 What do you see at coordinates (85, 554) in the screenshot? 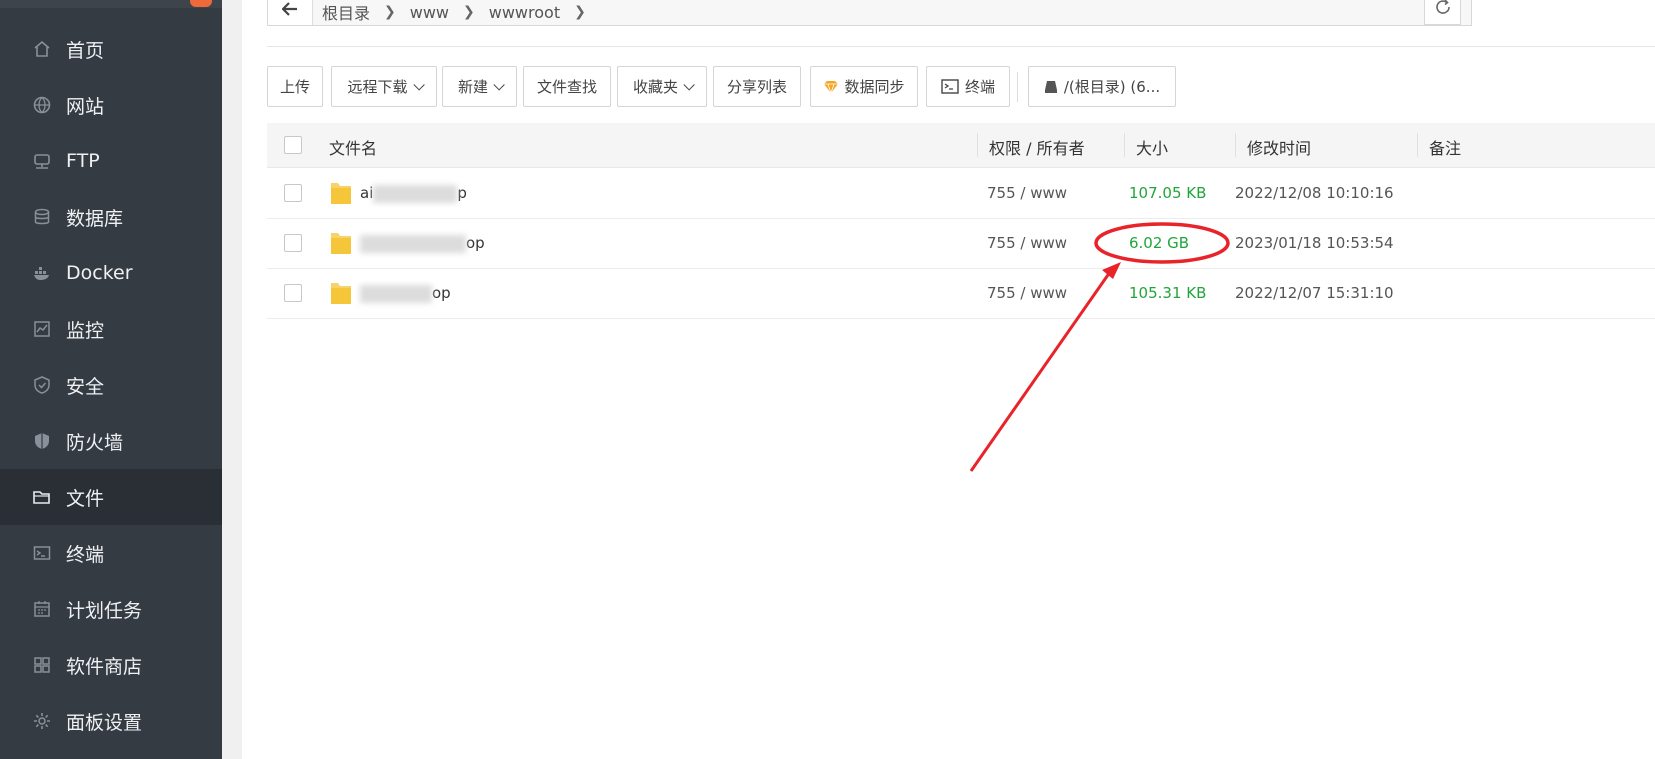
I see `sidebar-item-label: 终端` at bounding box center [85, 554].